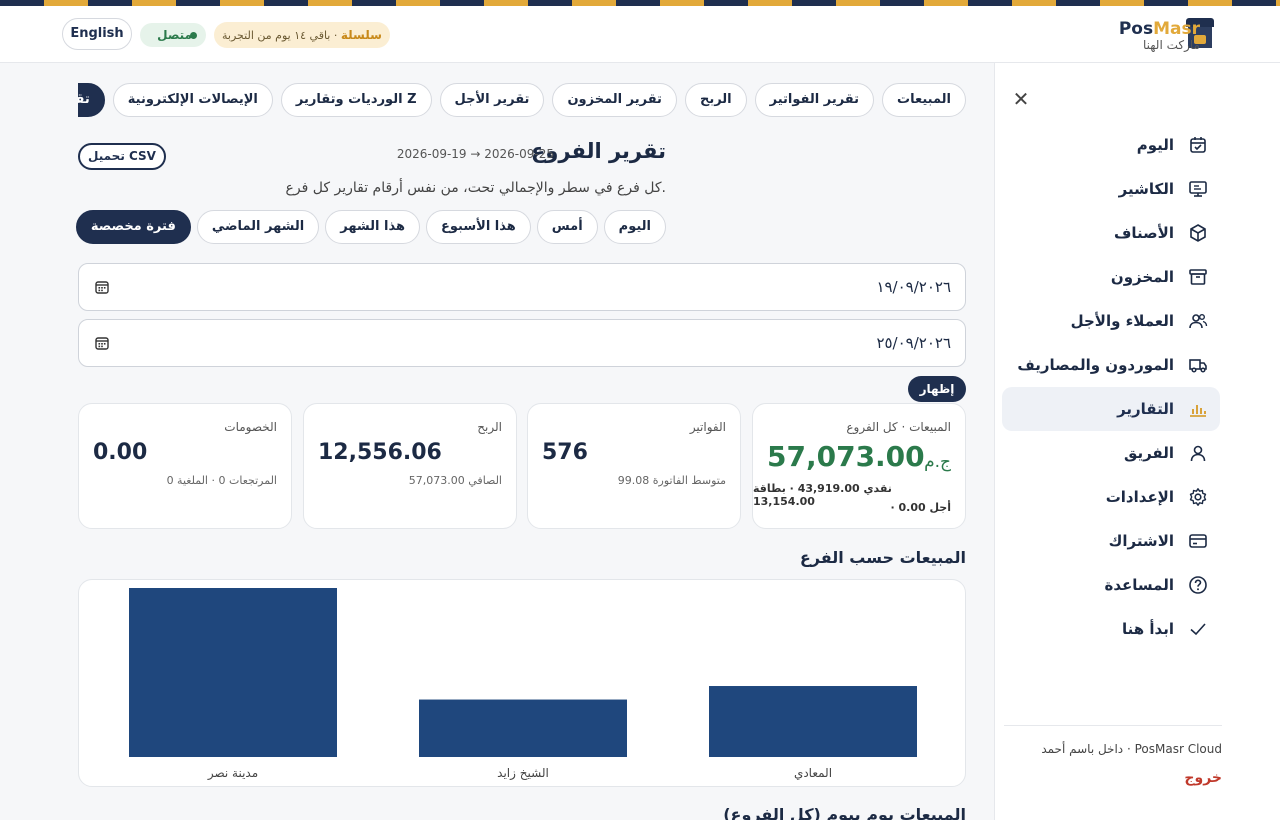 The image size is (1280, 820). I want to click on sidebar-item: المساعدة, so click(1111, 585).